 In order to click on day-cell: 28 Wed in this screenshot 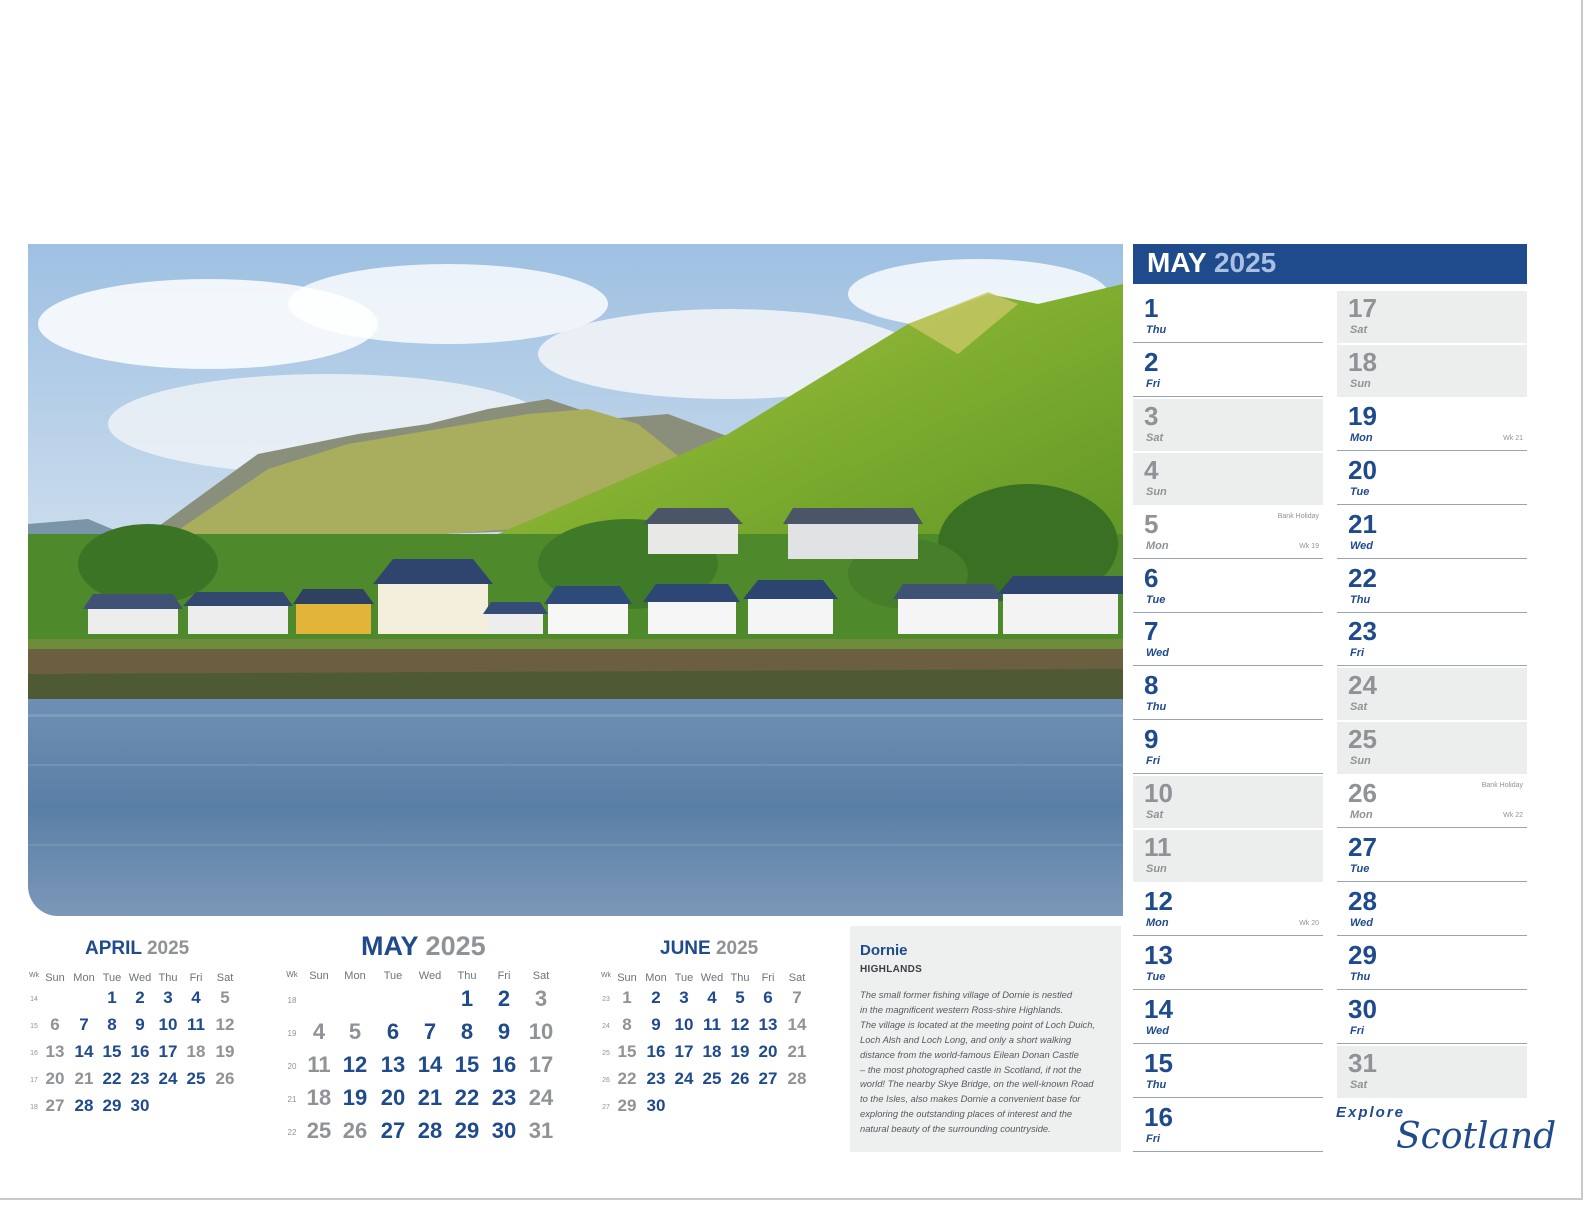, I will do `click(1432, 910)`.